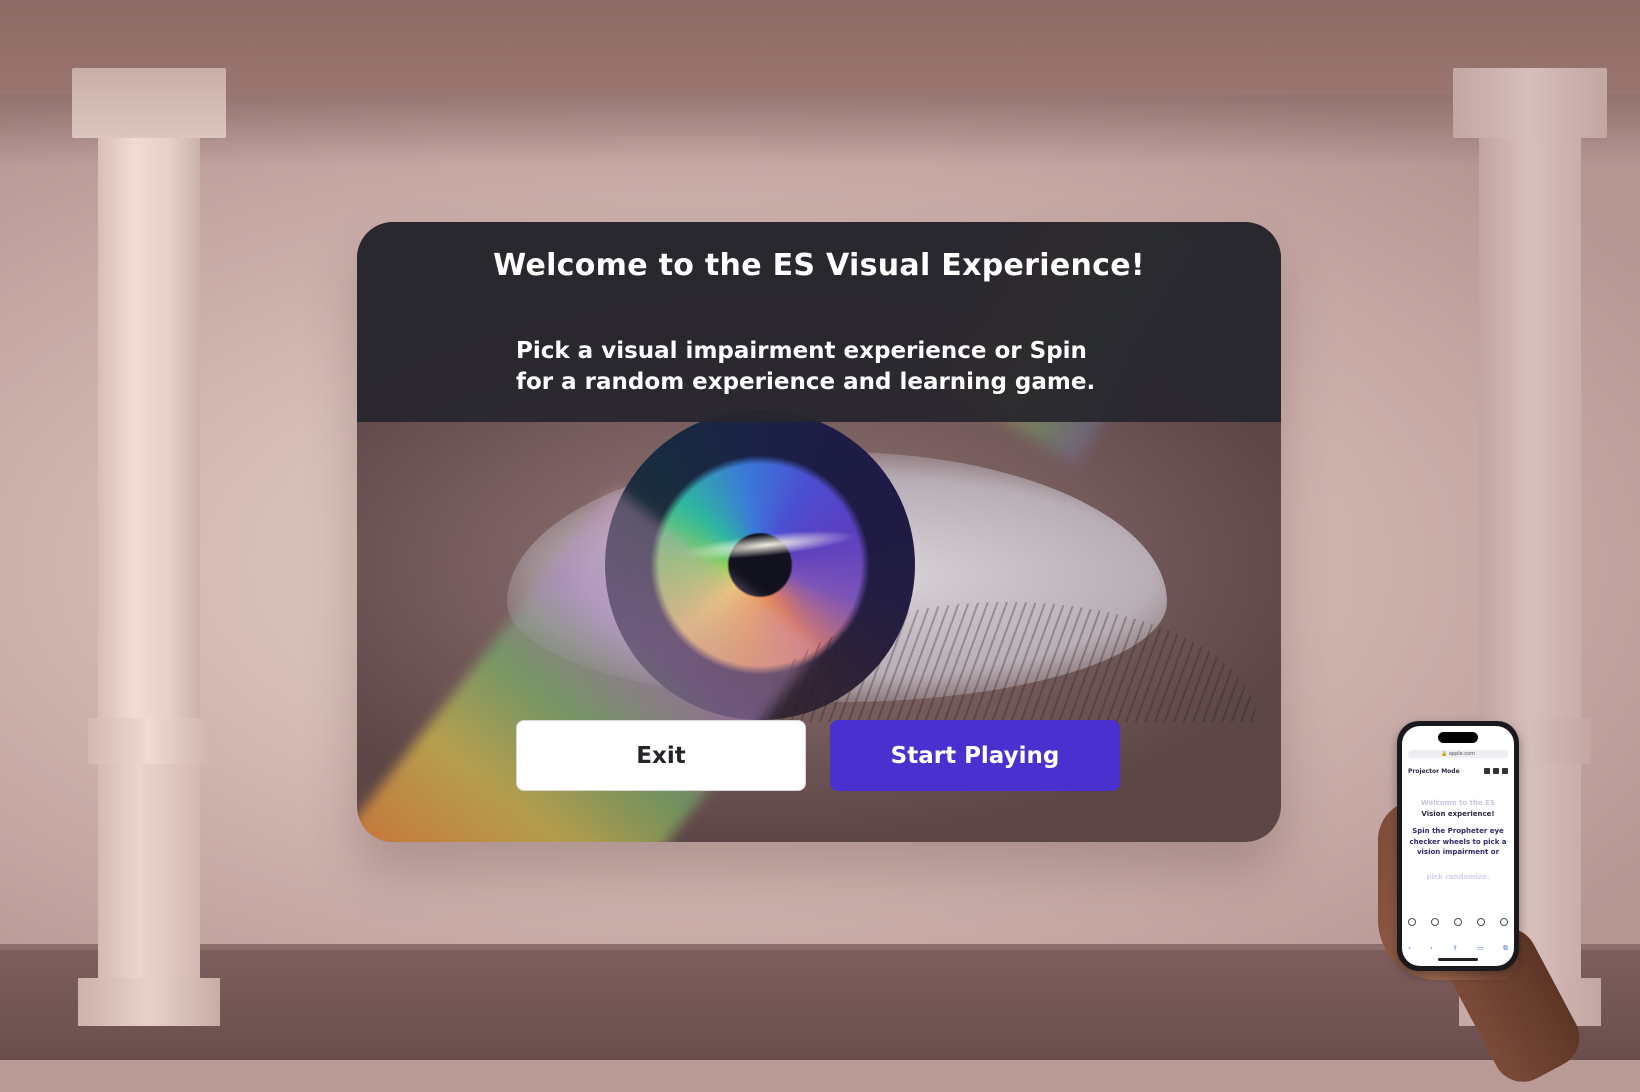 Image resolution: width=1640 pixels, height=1092 pixels. I want to click on speaker-icon, so click(1435, 922).